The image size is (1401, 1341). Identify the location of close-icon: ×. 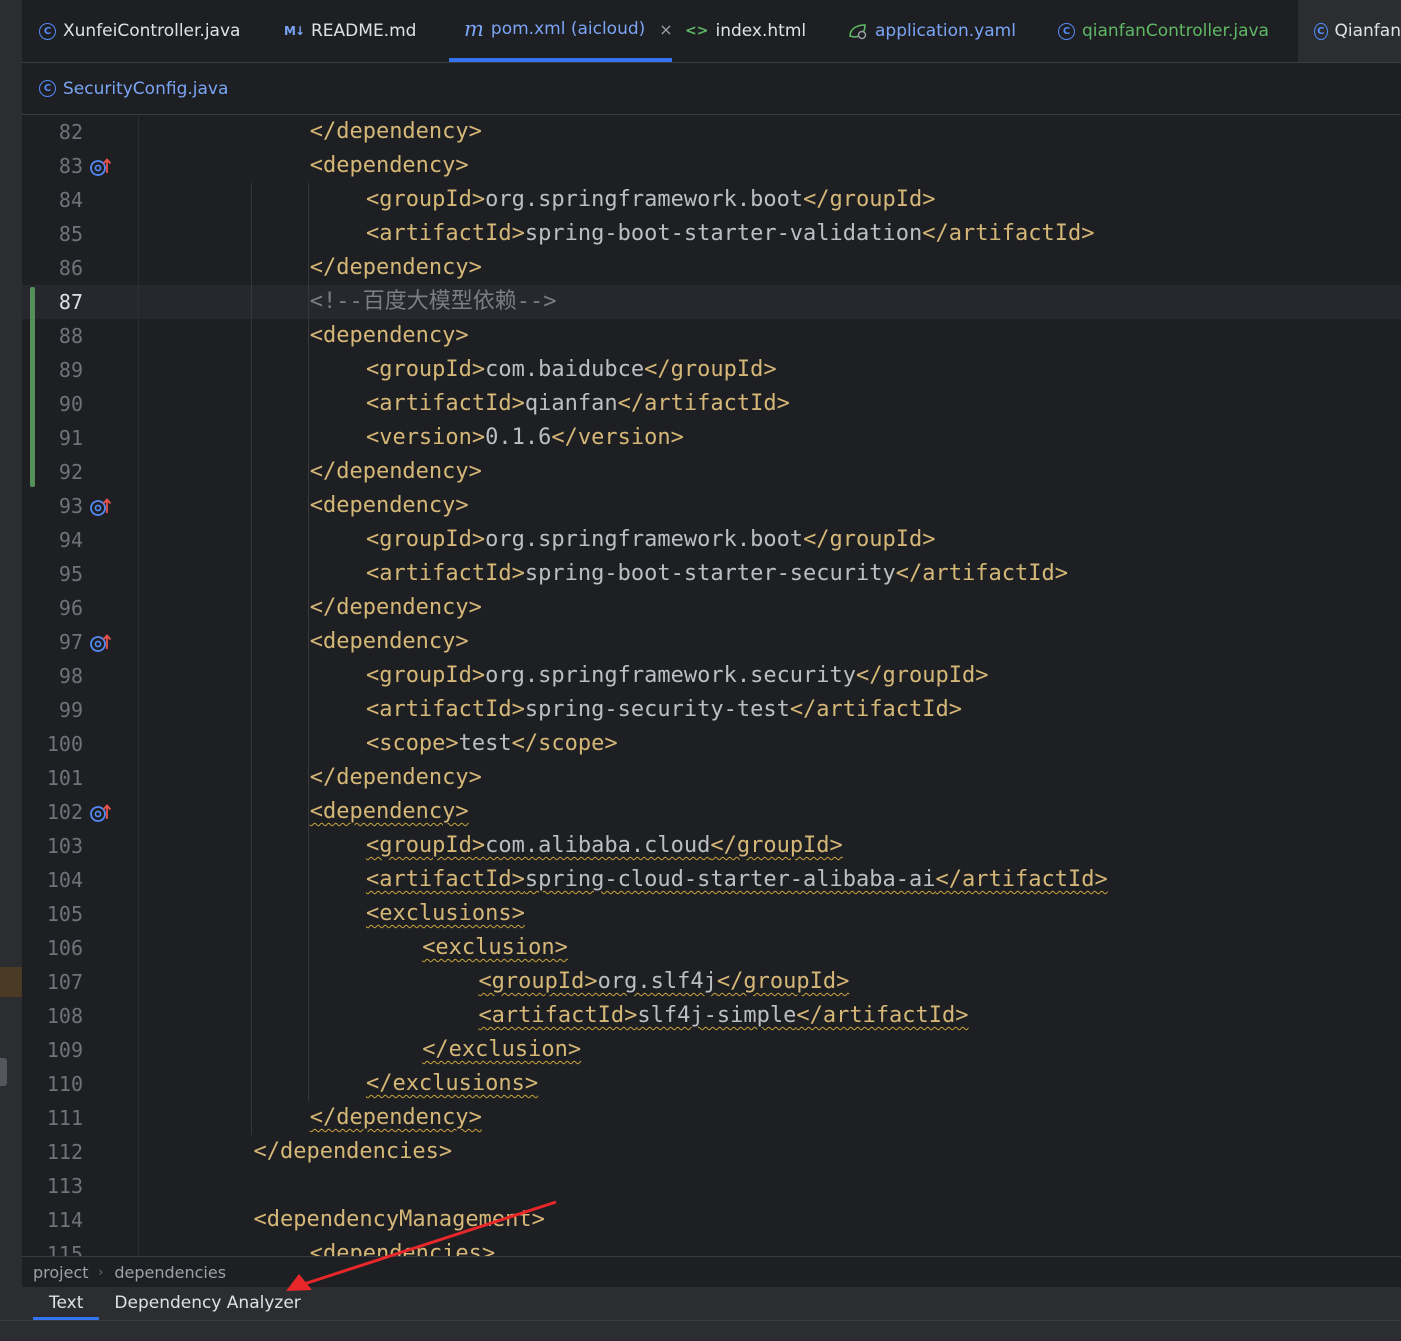
(665, 29).